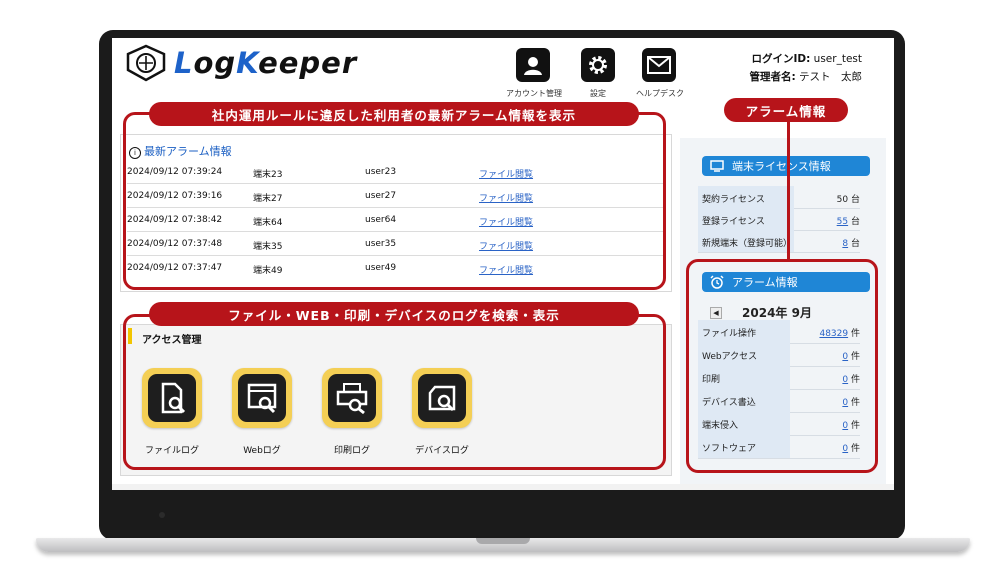 Image resolution: width=1006 pixels, height=576 pixels. What do you see at coordinates (534, 93) in the screenshot?
I see `account-label: アカウント管理` at bounding box center [534, 93].